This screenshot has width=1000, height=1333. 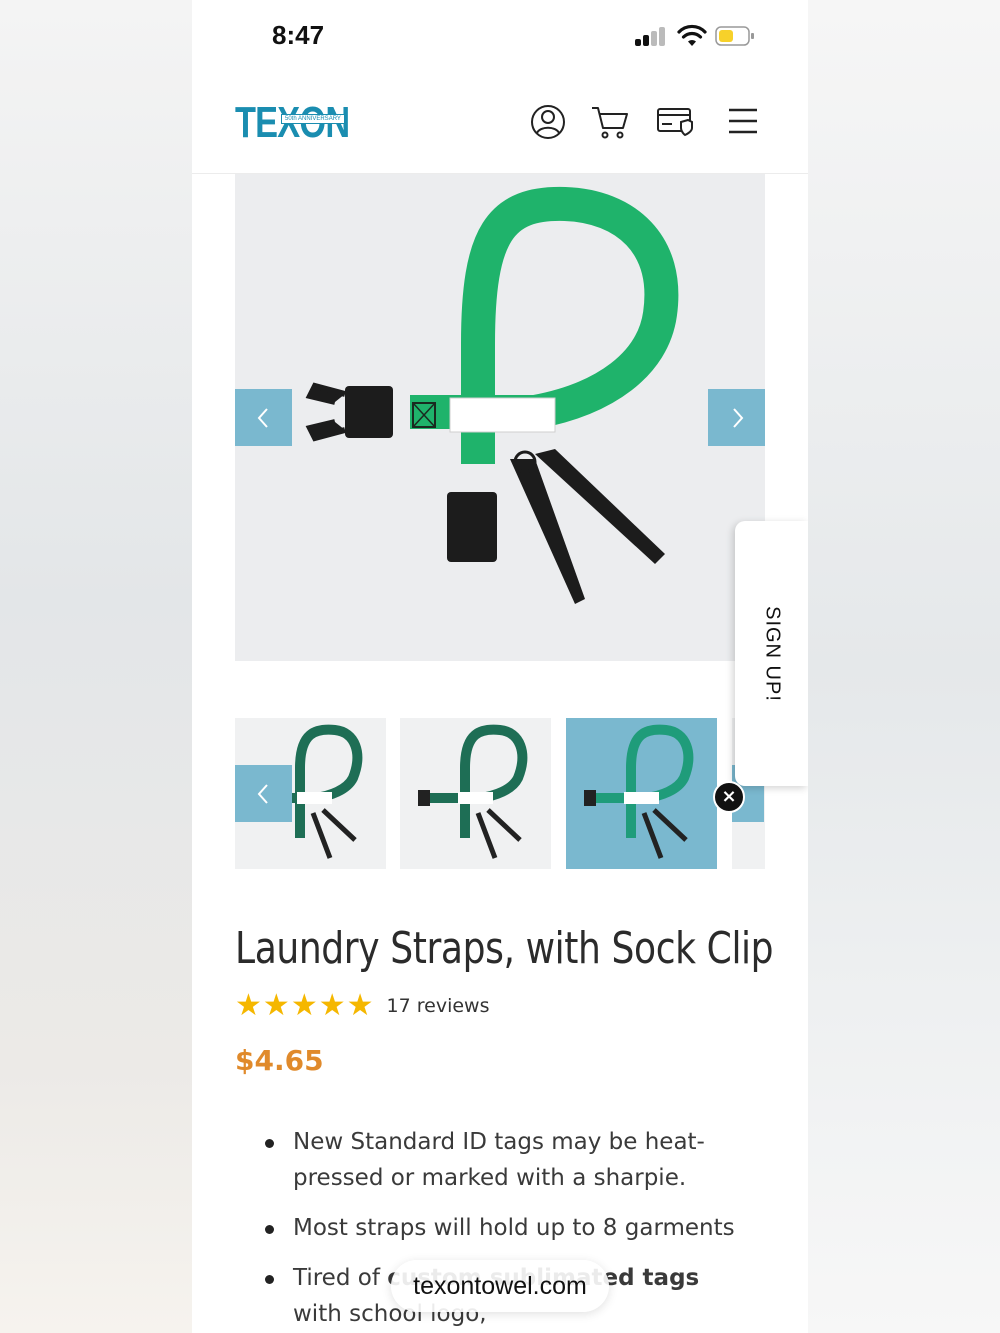 I want to click on thumbnail-3-active, so click(x=641, y=793).